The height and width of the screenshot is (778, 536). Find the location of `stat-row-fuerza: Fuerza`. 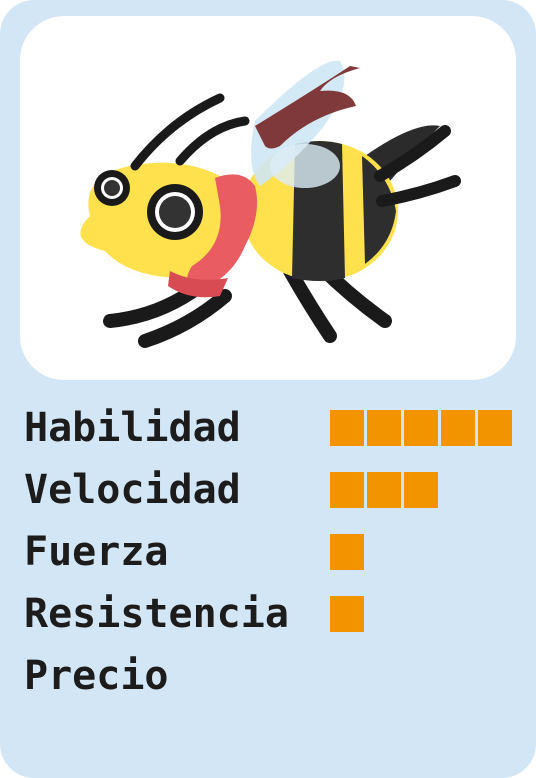

stat-row-fuerza: Fuerza is located at coordinates (274, 552).